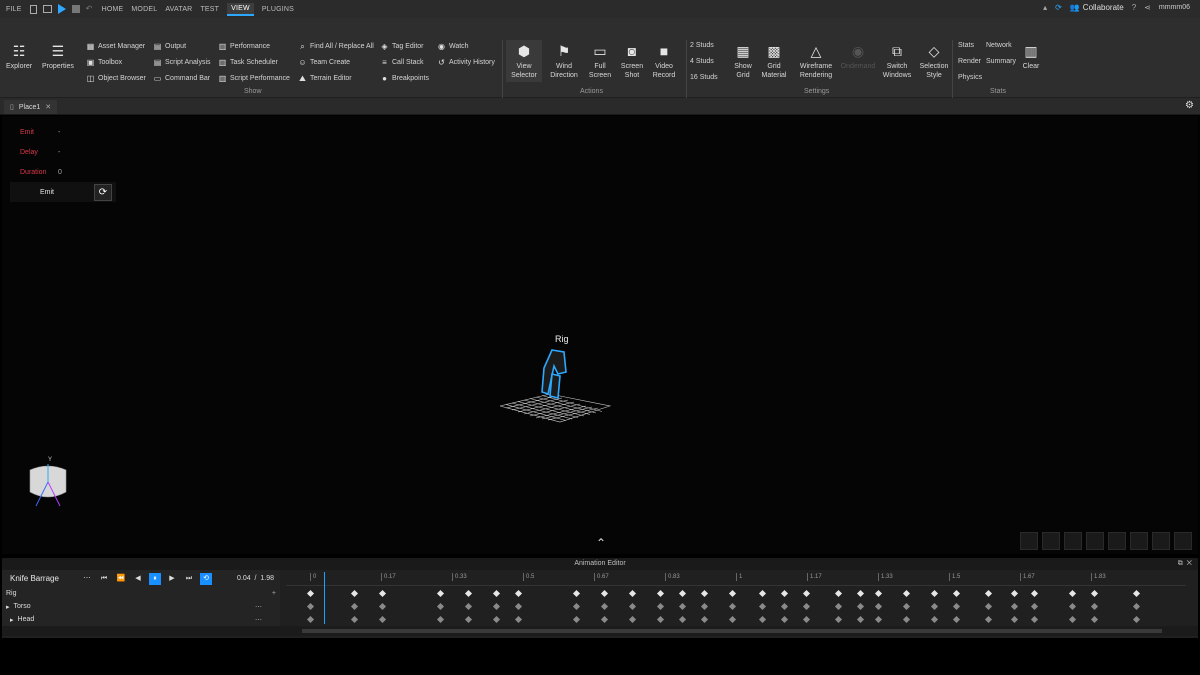 This screenshot has height=675, width=1200. I want to click on sync-icon: ⟳, so click(1058, 7).